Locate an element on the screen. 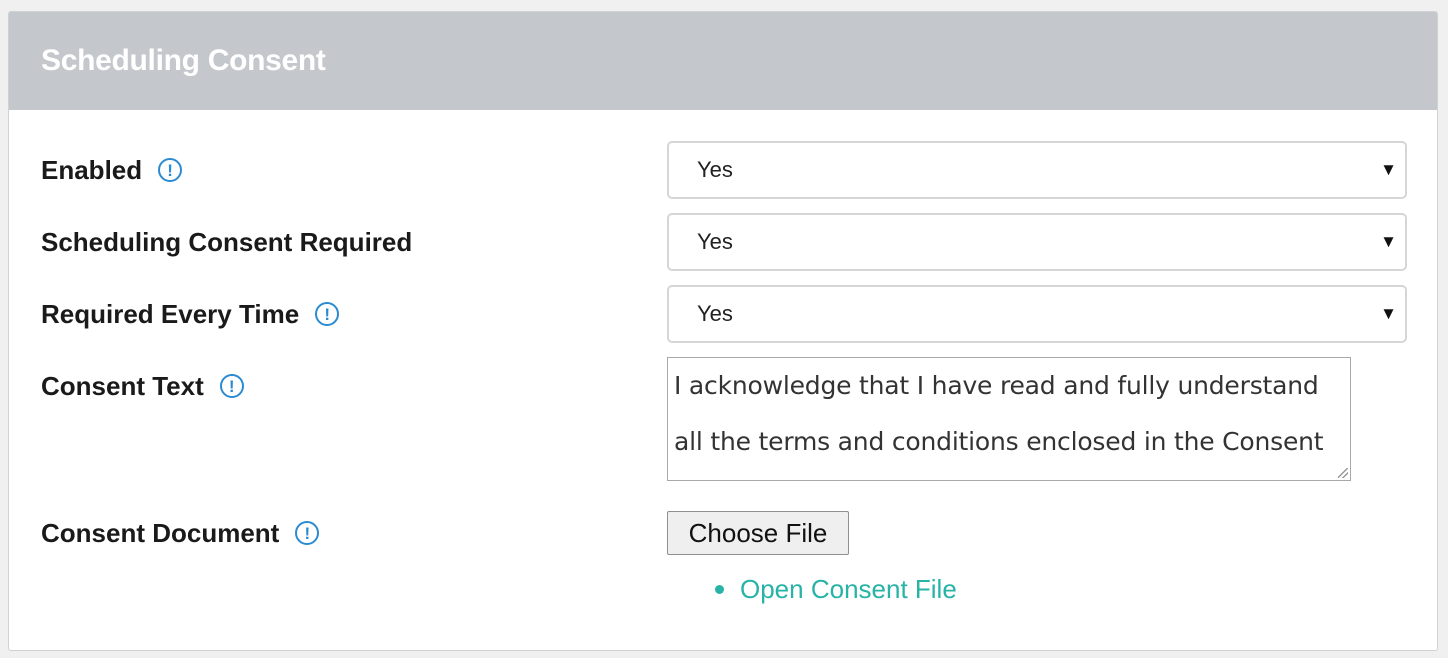 The height and width of the screenshot is (658, 1448). resize-handle-icon is located at coordinates (1343, 473).